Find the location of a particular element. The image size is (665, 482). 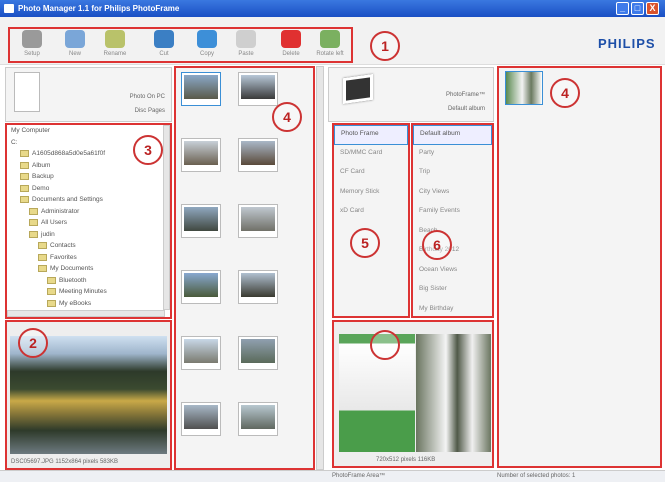

maximize-button: □ is located at coordinates (637, 8).